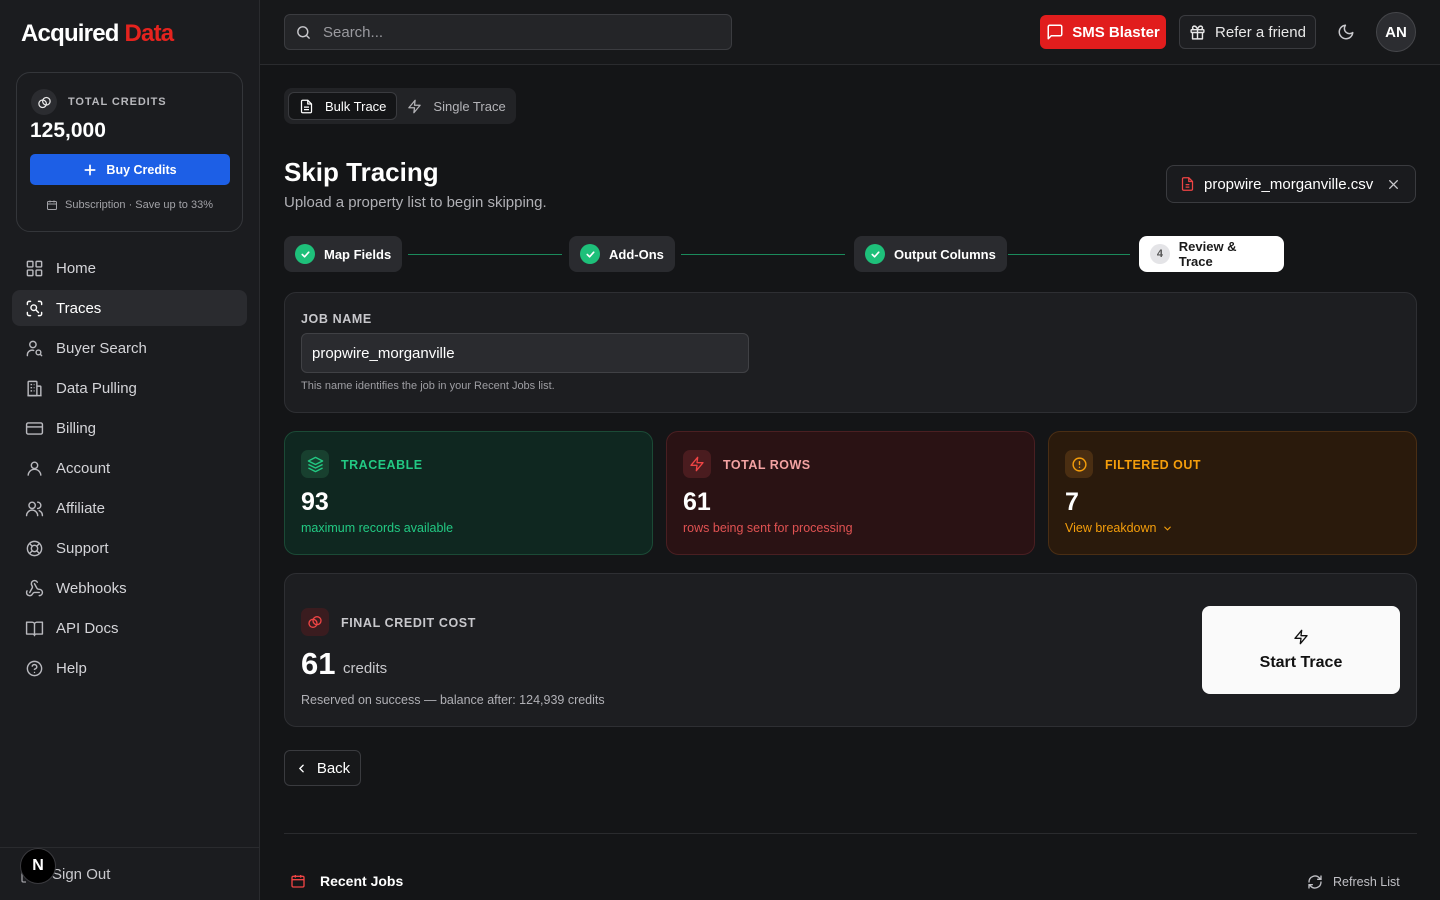 Image resolution: width=1440 pixels, height=900 pixels. I want to click on sidebar-item-label: Traces, so click(79, 308).